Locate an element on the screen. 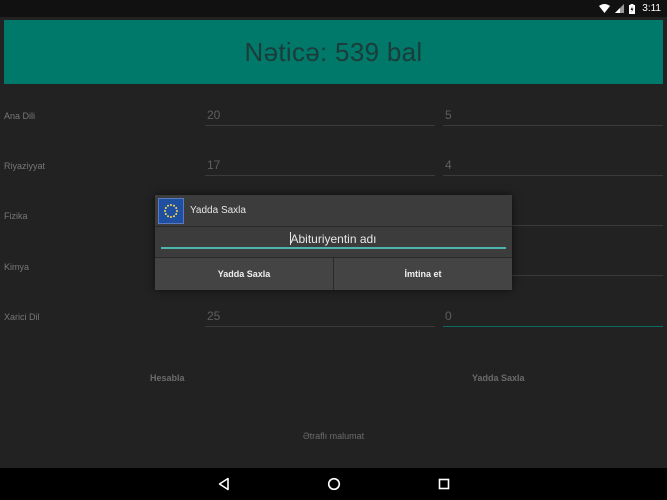 The image size is (667, 500). more-info-link: Ətraflı malumat is located at coordinates (333, 436).